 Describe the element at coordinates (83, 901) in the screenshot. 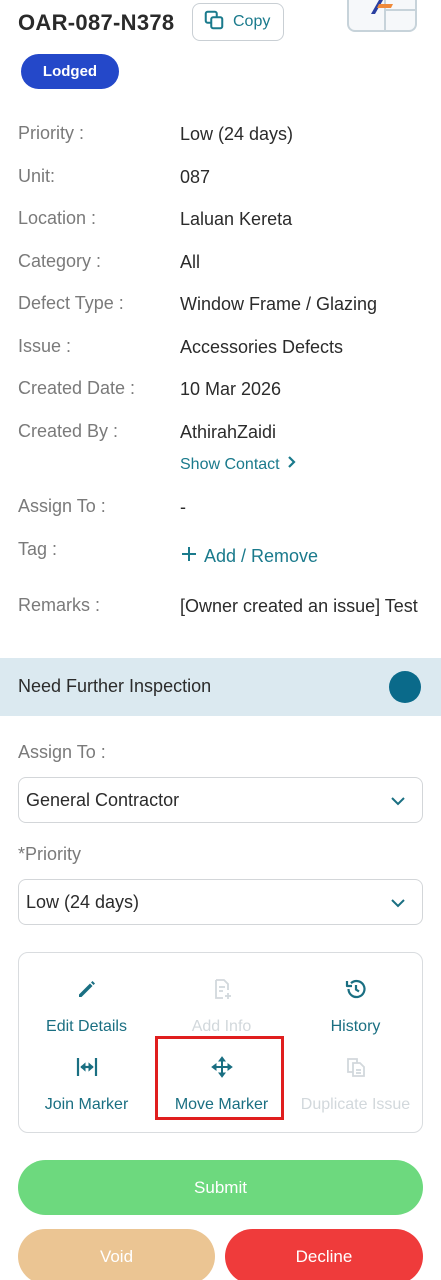

I see `priority-value: Low (24 days)` at that location.